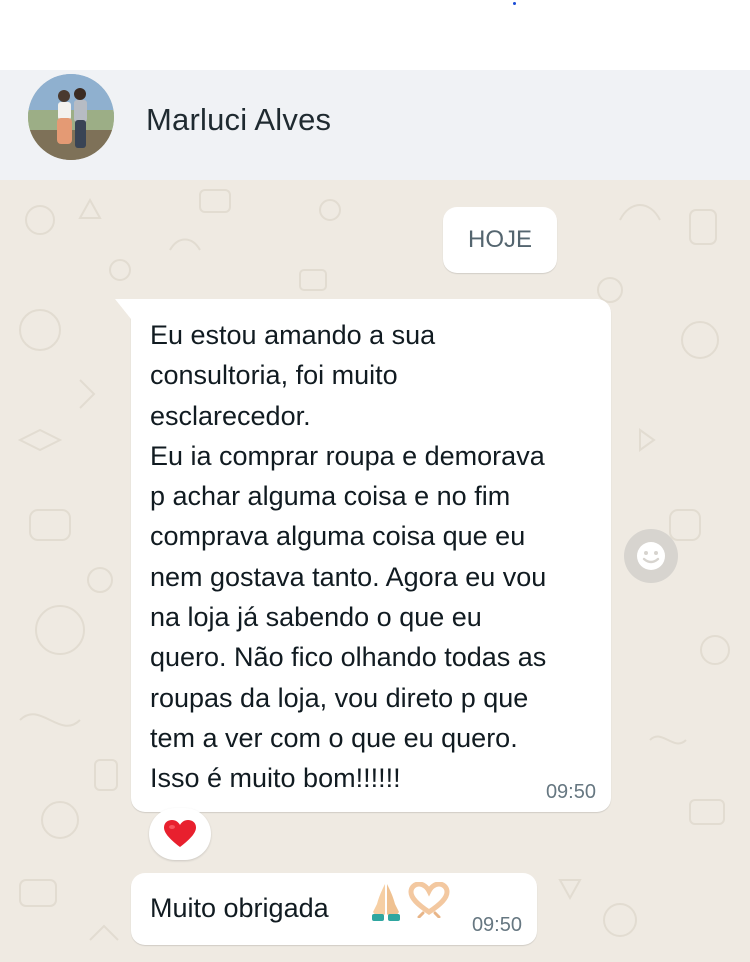 The height and width of the screenshot is (962, 750). I want to click on message-bubble: Muito obrigada 09:50, so click(334, 909).